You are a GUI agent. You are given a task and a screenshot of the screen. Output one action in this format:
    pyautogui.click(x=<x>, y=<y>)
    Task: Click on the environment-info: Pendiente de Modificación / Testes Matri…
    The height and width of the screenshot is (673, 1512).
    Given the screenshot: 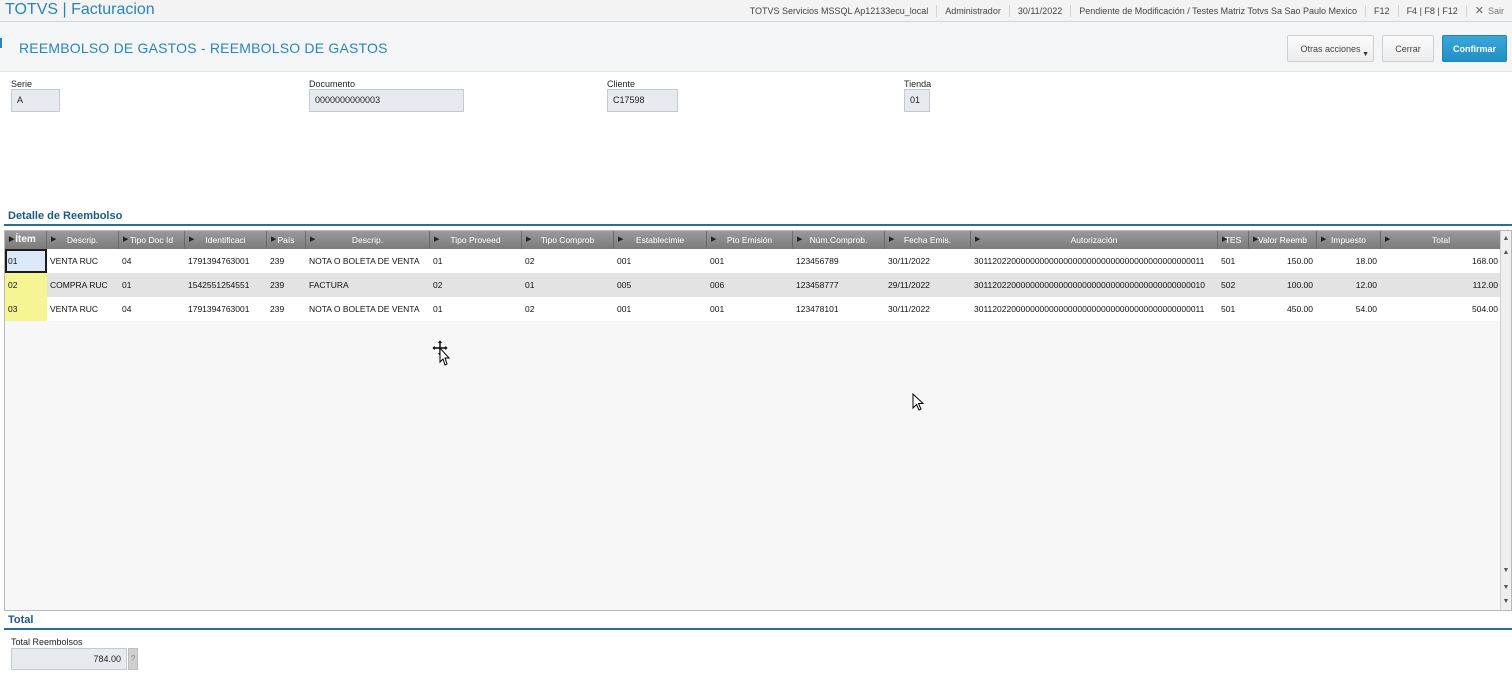 What is the action you would take?
    pyautogui.click(x=1219, y=11)
    